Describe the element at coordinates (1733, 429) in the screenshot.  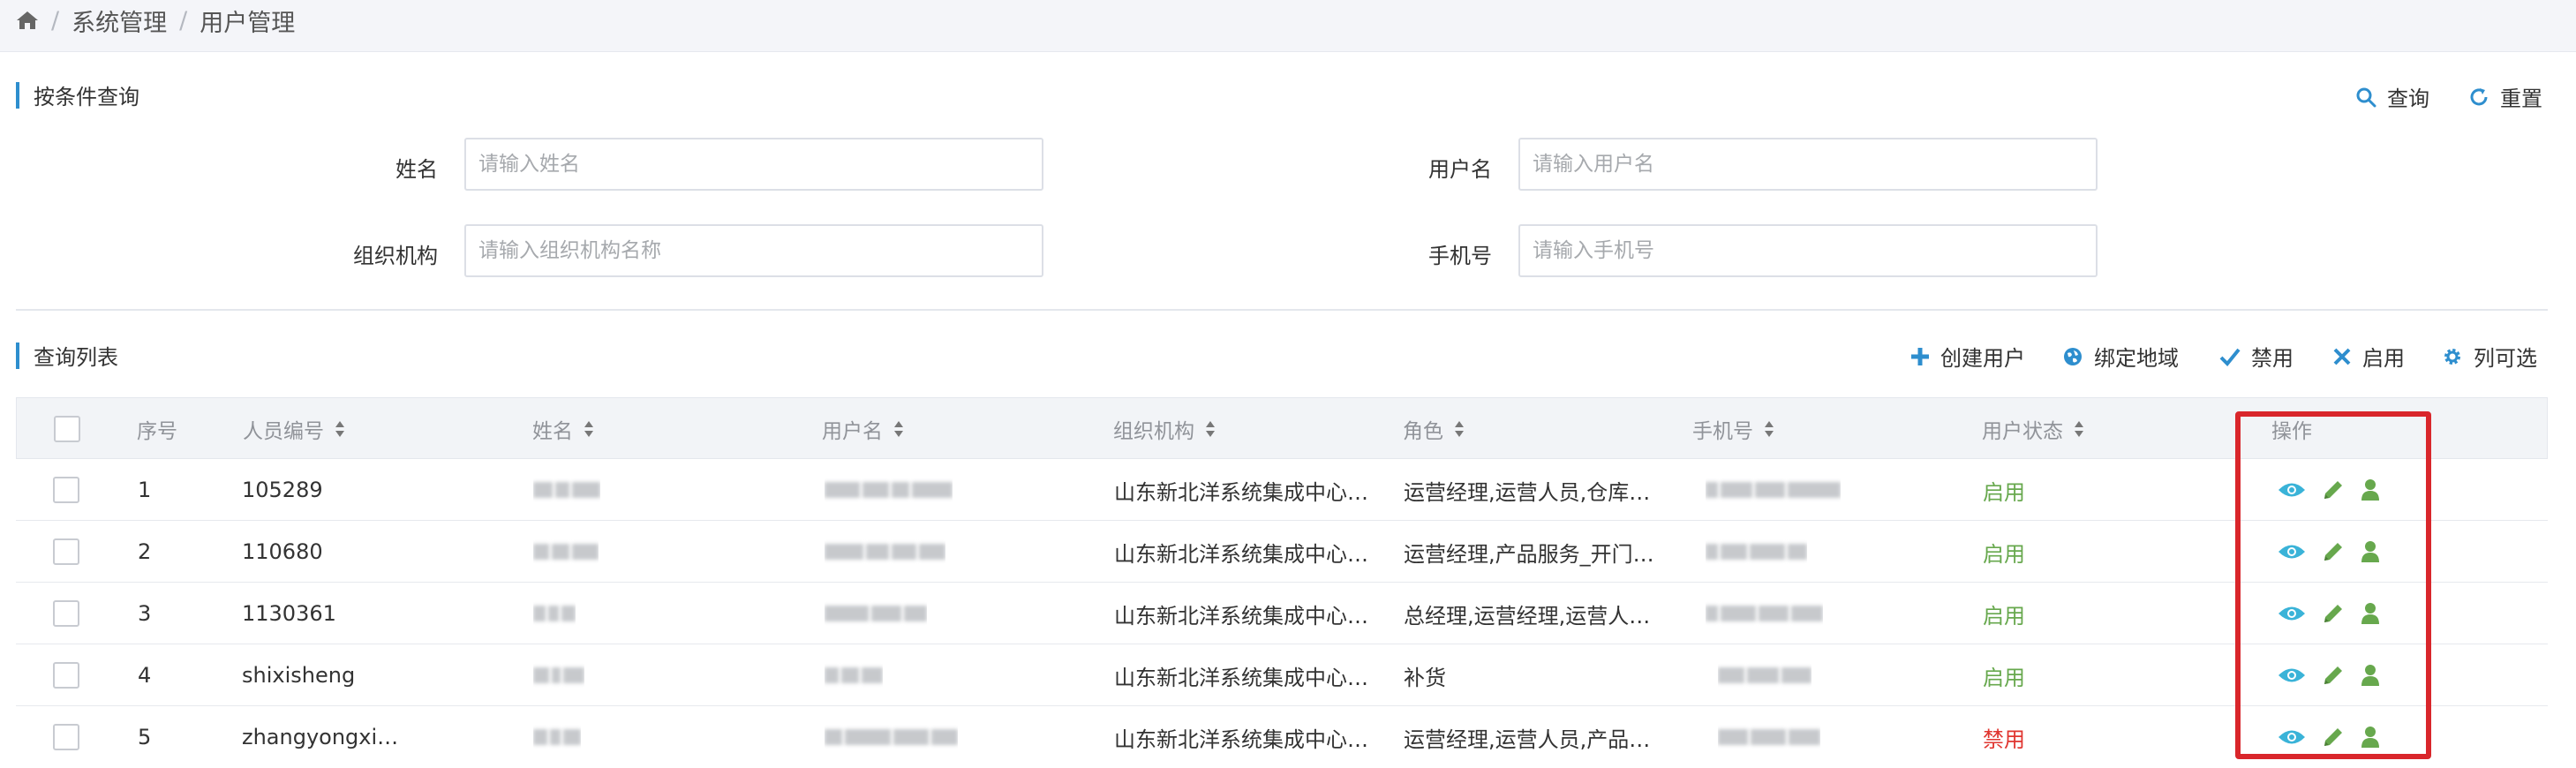
I see `col-header-phone: 手机号` at that location.